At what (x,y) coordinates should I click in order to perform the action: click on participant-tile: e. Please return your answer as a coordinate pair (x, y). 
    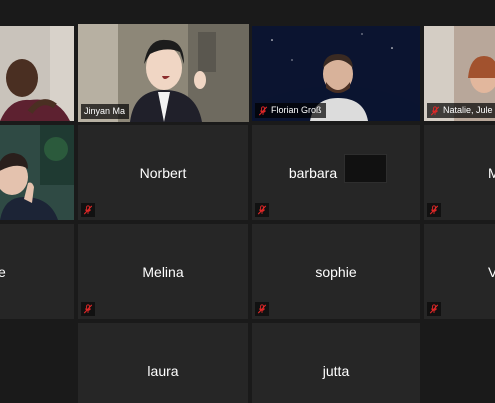
    Looking at the image, I should click on (37, 271).